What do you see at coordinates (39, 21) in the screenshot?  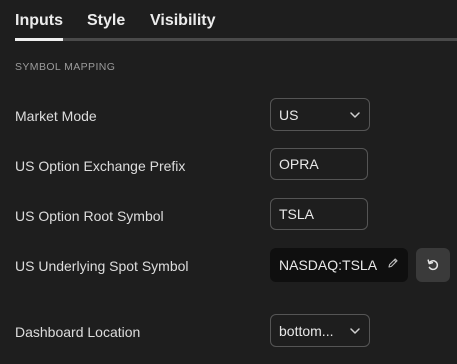 I see `tab-inputs: Inputs` at bounding box center [39, 21].